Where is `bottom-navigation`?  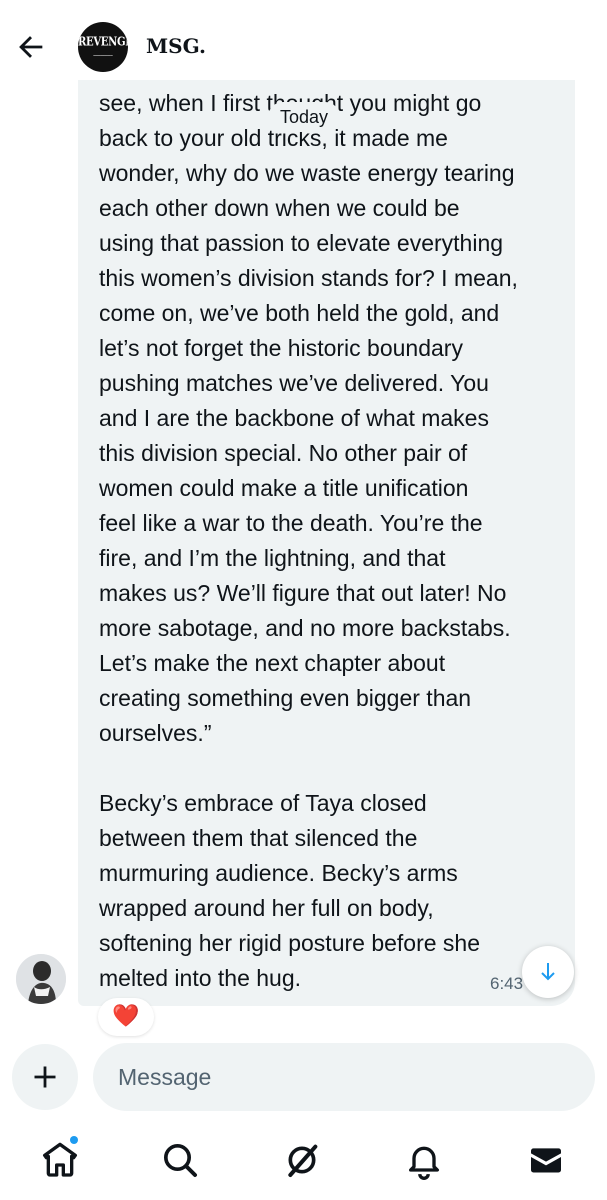 bottom-navigation is located at coordinates (303, 1164).